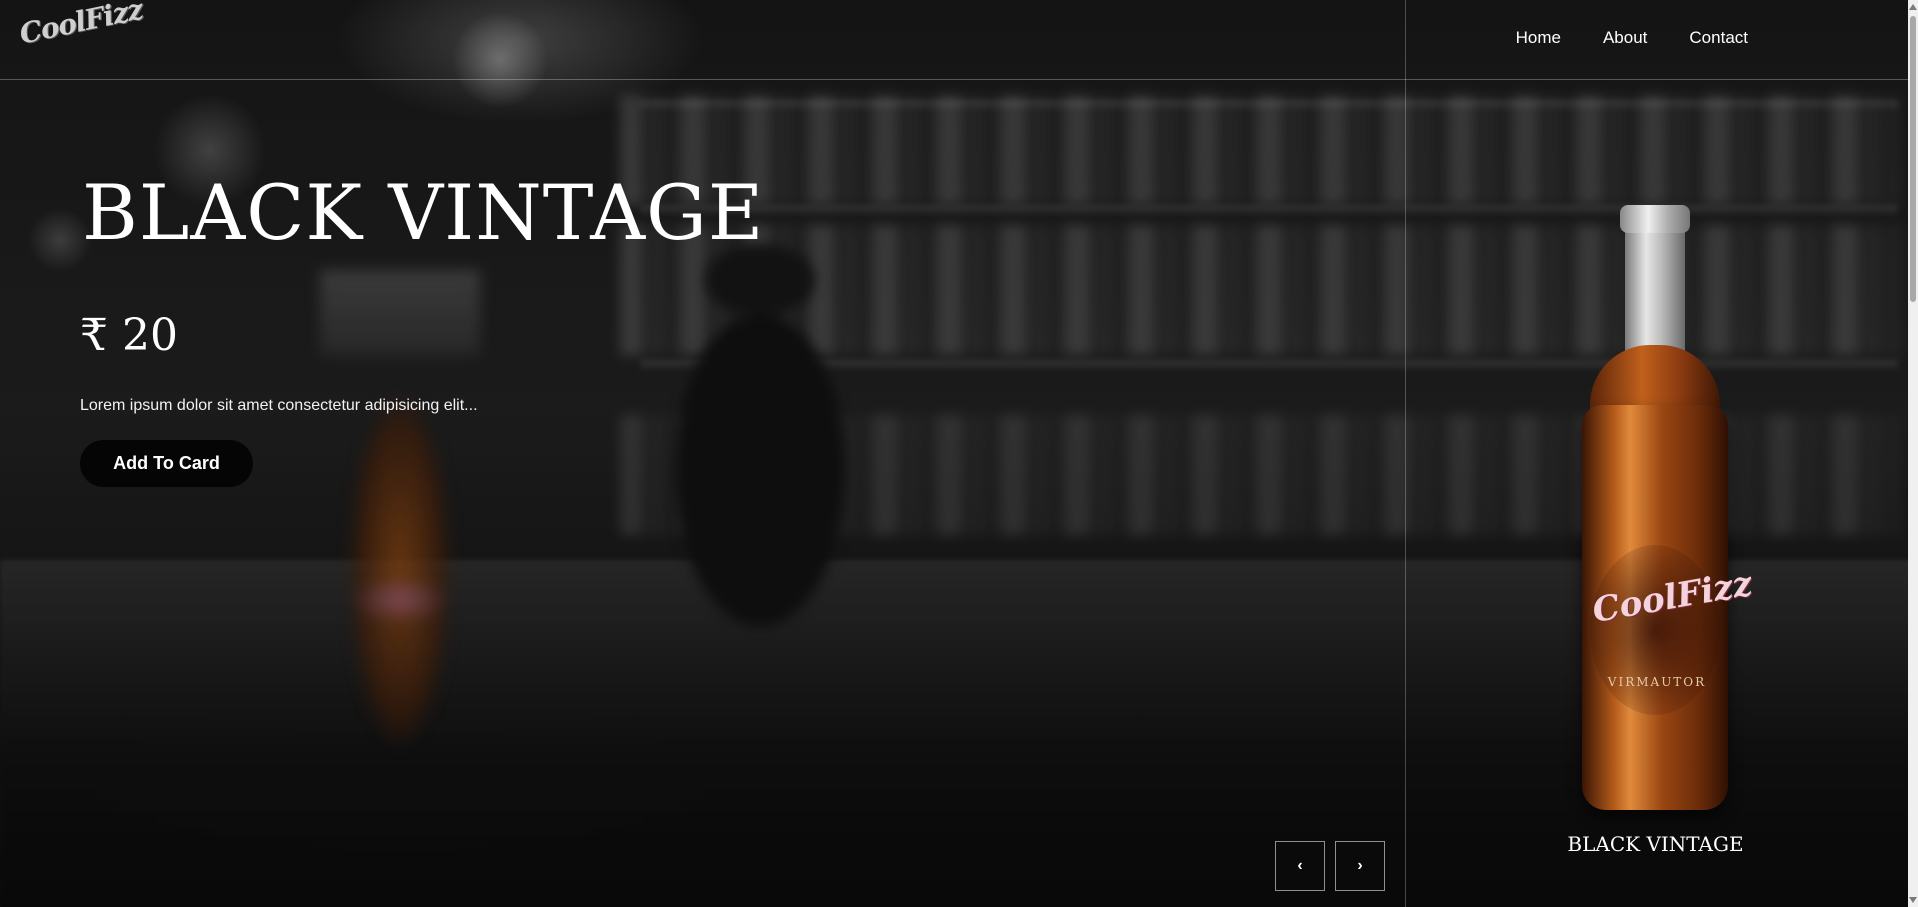  I want to click on scroll-thumb, so click(1913, 159).